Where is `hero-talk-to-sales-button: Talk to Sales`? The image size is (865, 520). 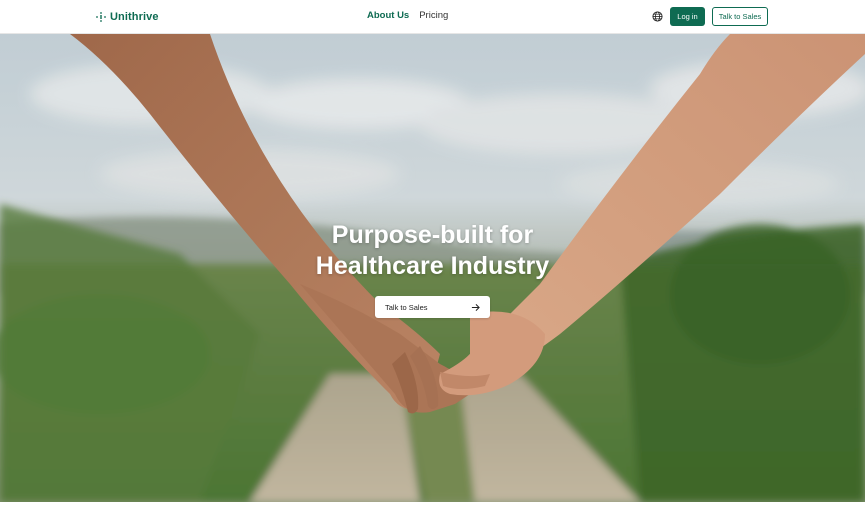
hero-talk-to-sales-button: Talk to Sales is located at coordinates (432, 307).